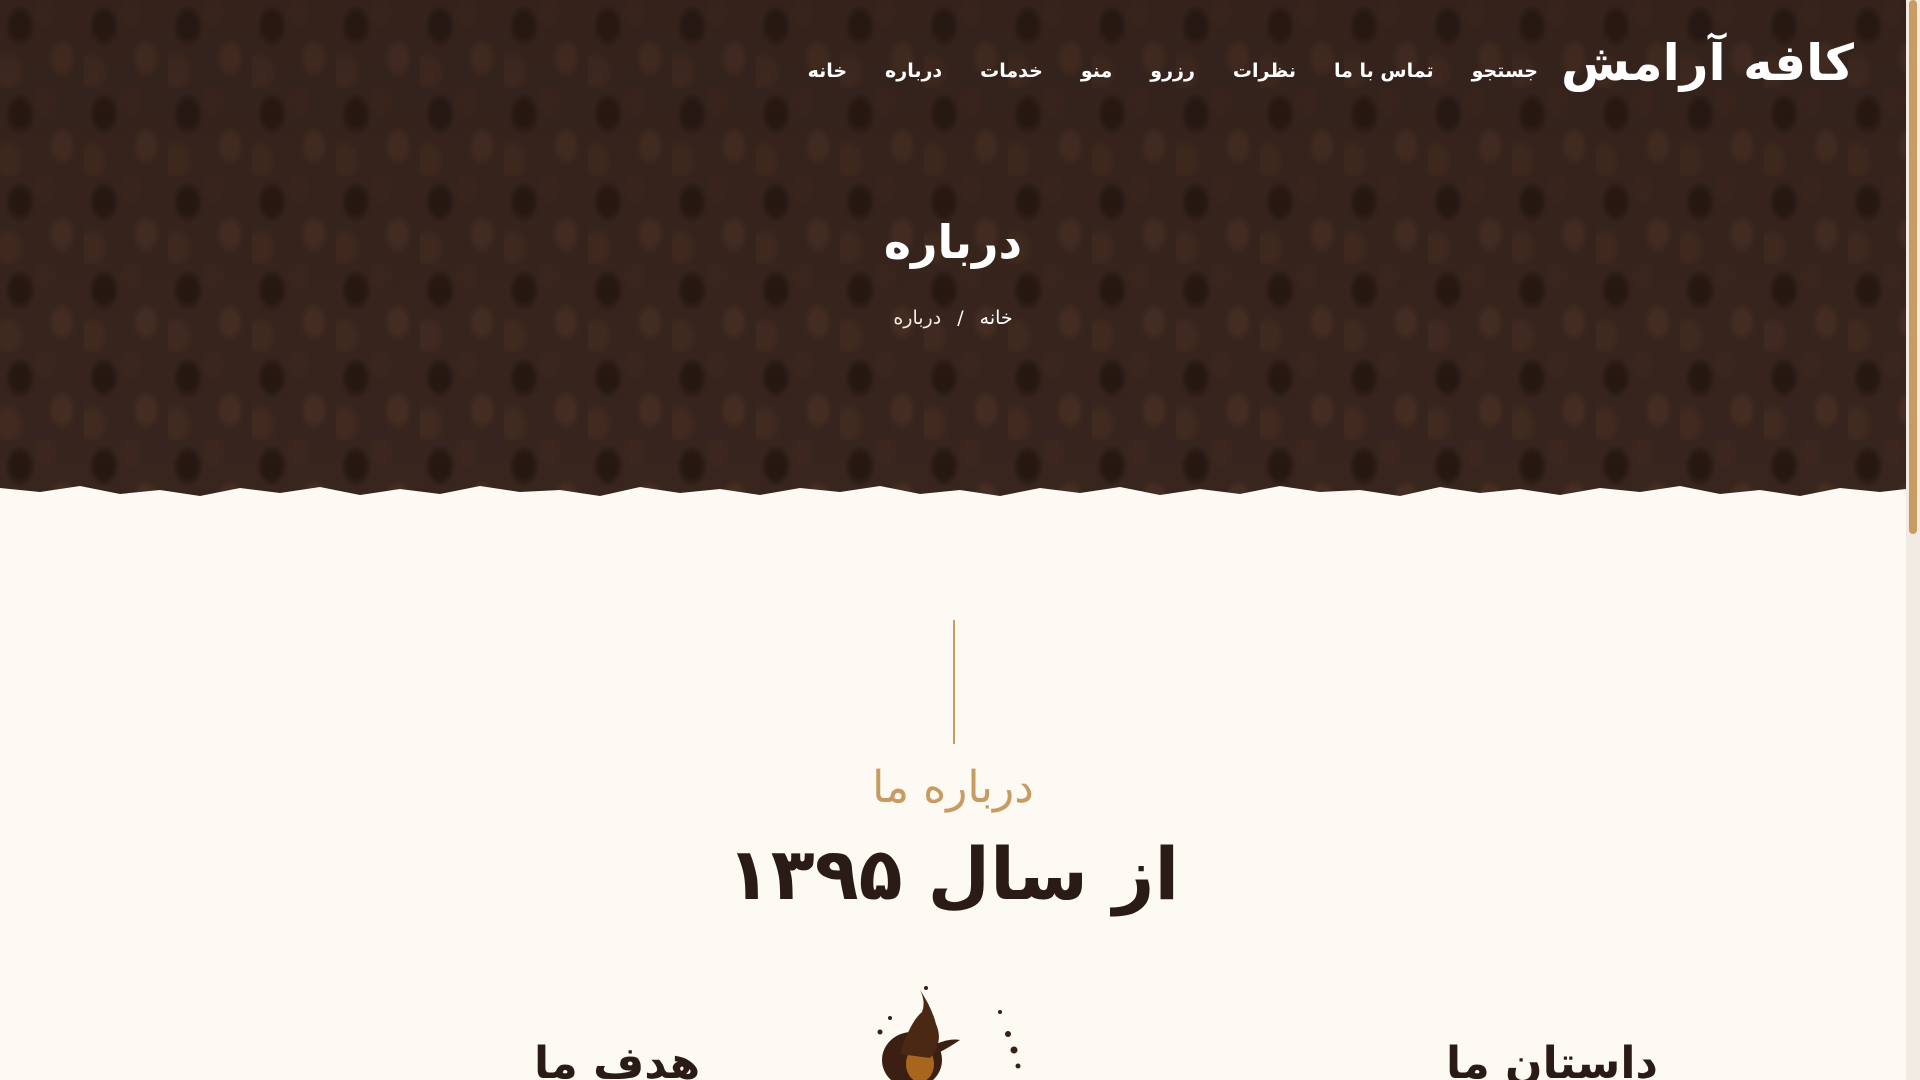  Describe the element at coordinates (954, 682) in the screenshot. I see `section-divider-line` at that location.